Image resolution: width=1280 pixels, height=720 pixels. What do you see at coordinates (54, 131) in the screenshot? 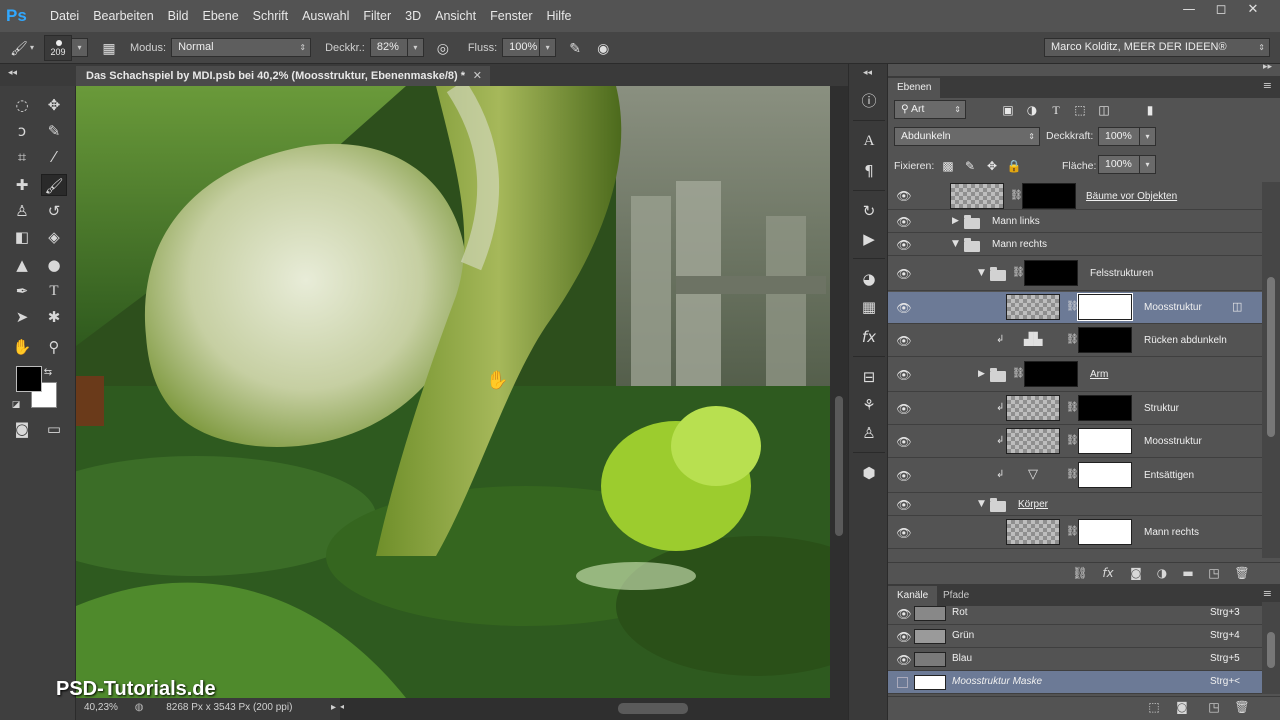
I see `quick-selection-tool-icon: ✎` at bounding box center [54, 131].